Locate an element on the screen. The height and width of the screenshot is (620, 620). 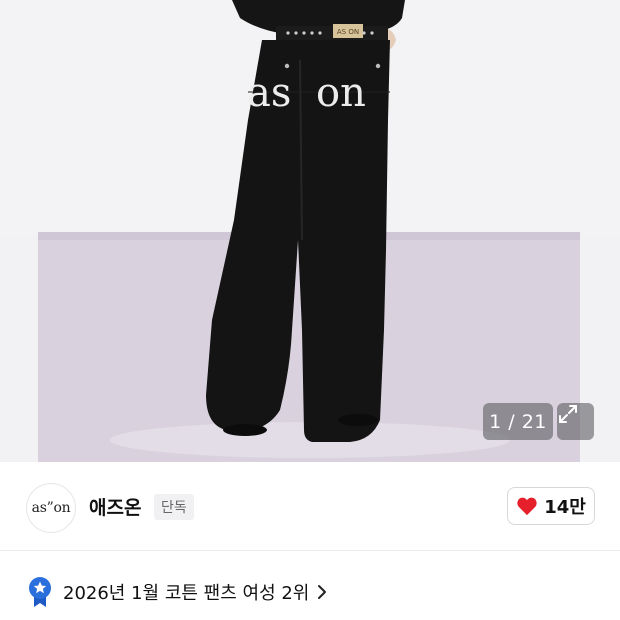
ranking-badge-icon is located at coordinates (40, 592).